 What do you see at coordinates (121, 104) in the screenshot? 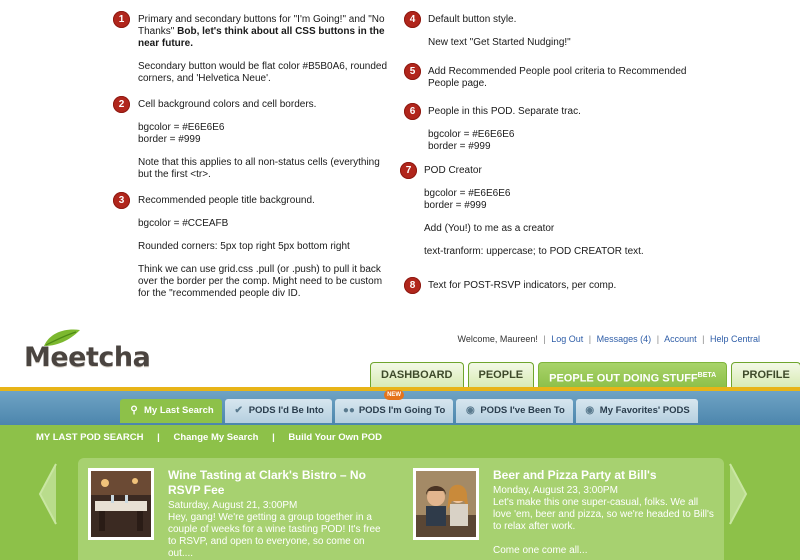
I see `note-number-badge: 2` at bounding box center [121, 104].